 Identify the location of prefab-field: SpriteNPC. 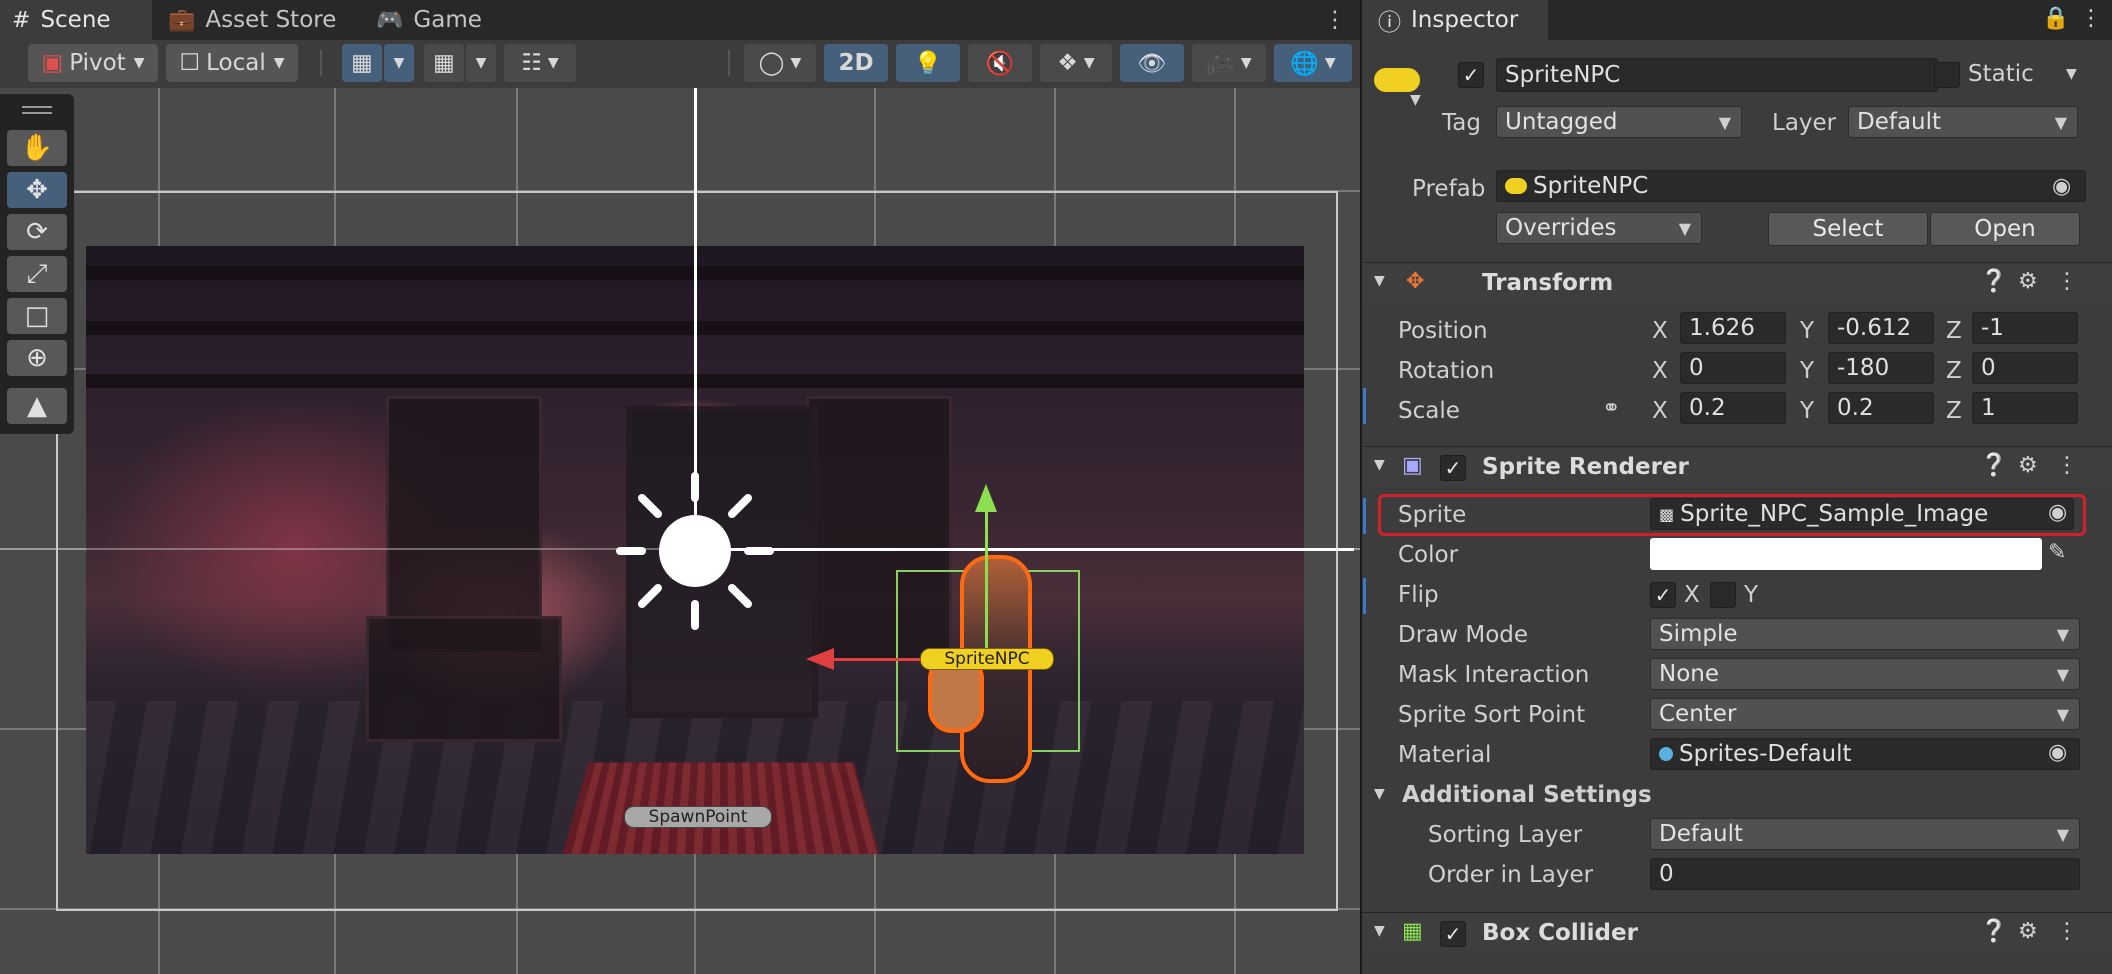
(1791, 186).